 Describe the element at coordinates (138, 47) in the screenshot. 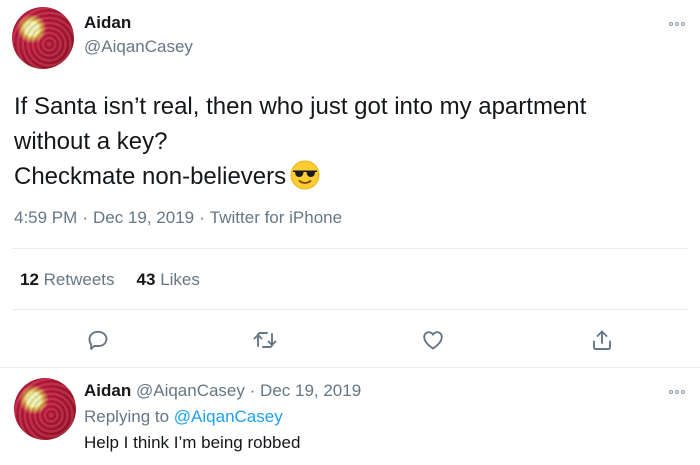

I see `author-handle: @AiqanCasey` at that location.